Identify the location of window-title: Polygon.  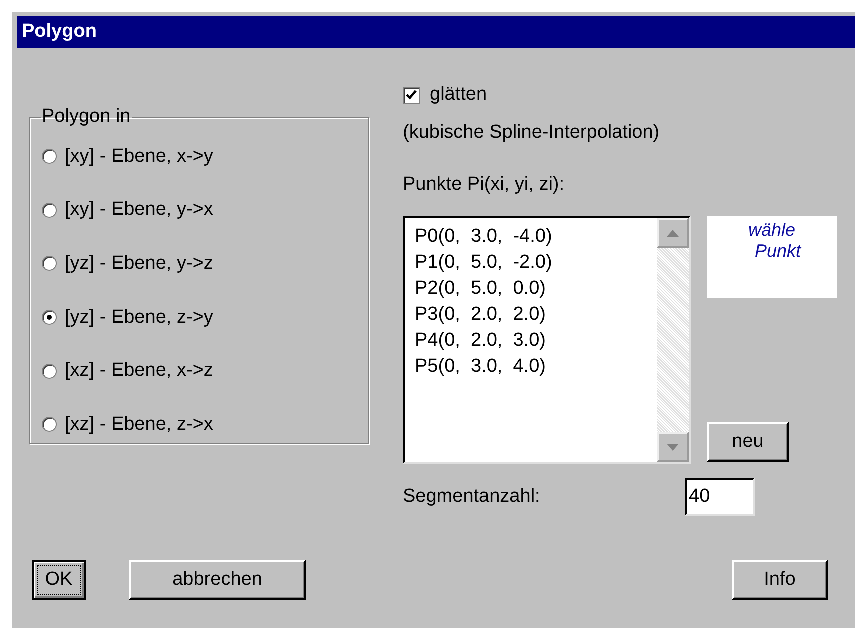
(436, 32).